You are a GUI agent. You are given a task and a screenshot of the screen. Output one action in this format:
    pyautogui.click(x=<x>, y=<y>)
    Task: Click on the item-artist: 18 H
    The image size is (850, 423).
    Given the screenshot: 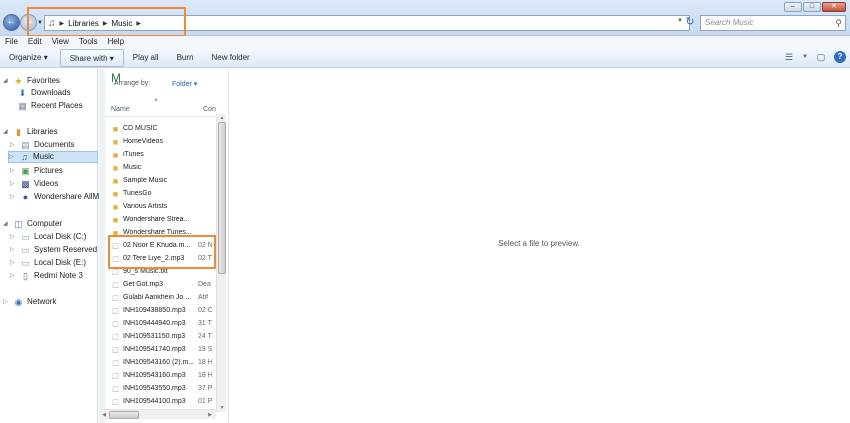 What is the action you would take?
    pyautogui.click(x=205, y=362)
    